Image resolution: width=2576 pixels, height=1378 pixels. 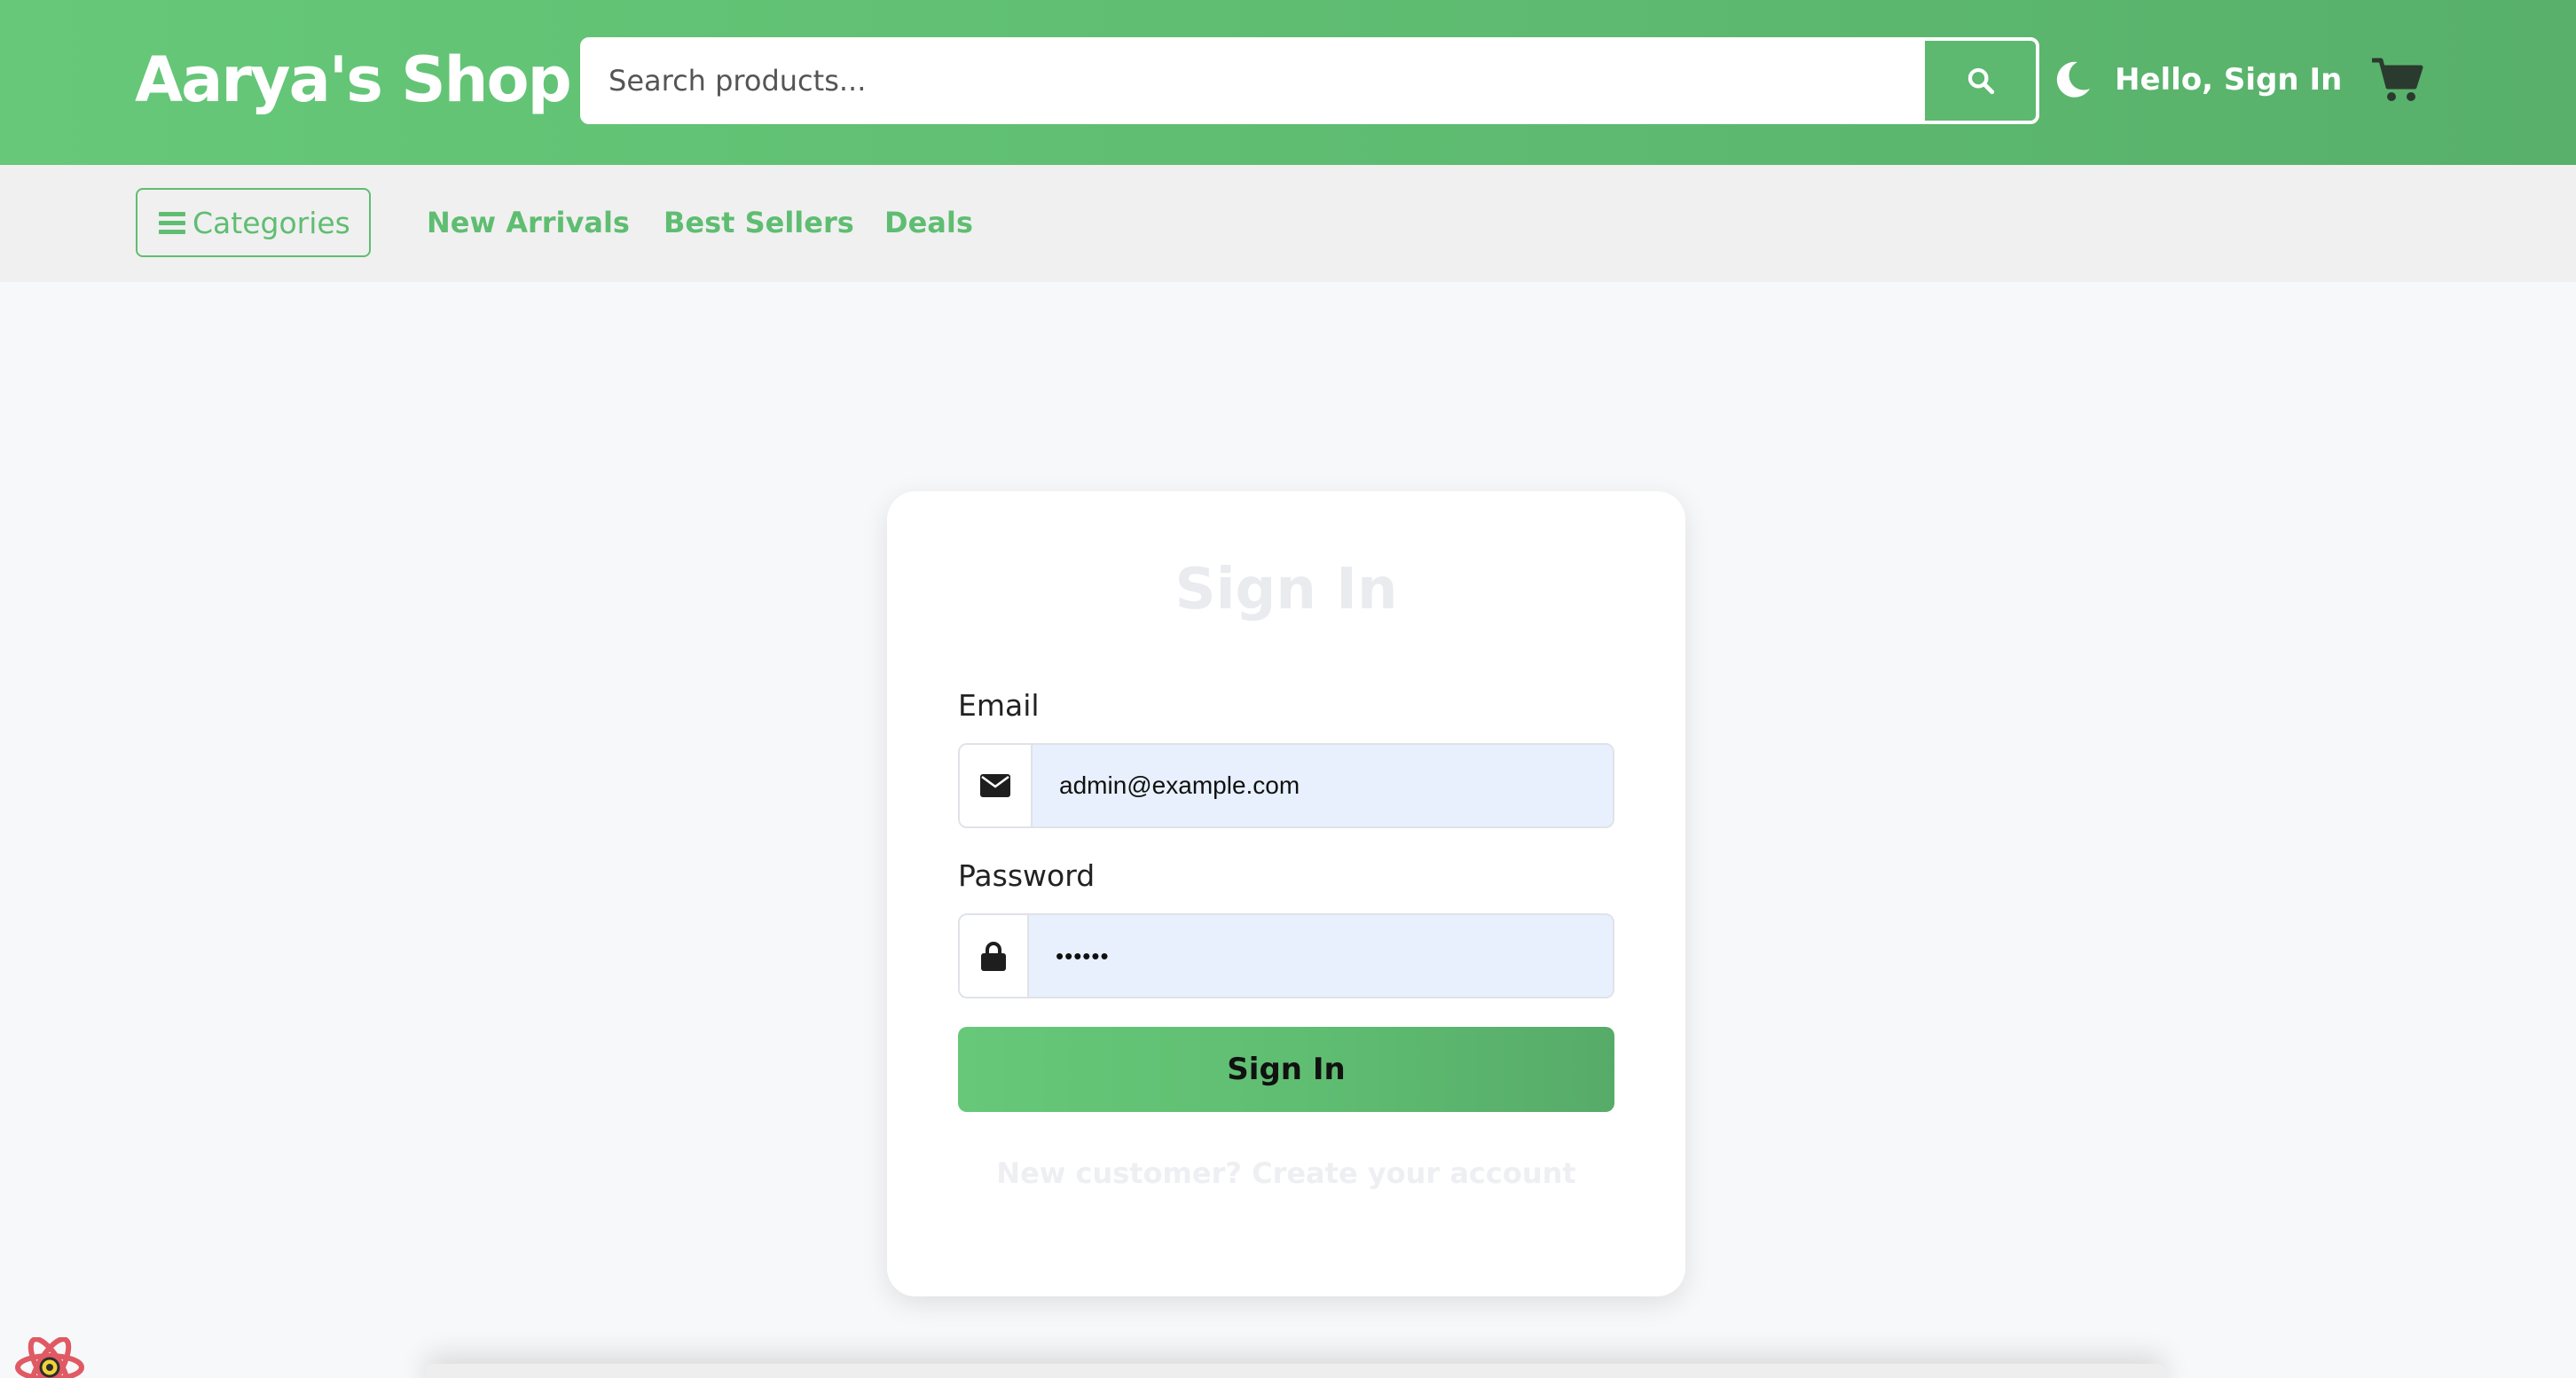 I want to click on categories-button: Categories, so click(x=253, y=222).